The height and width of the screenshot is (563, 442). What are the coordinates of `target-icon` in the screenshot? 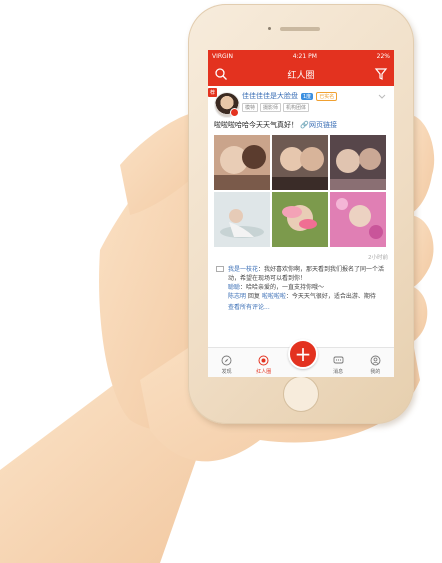 It's located at (263, 360).